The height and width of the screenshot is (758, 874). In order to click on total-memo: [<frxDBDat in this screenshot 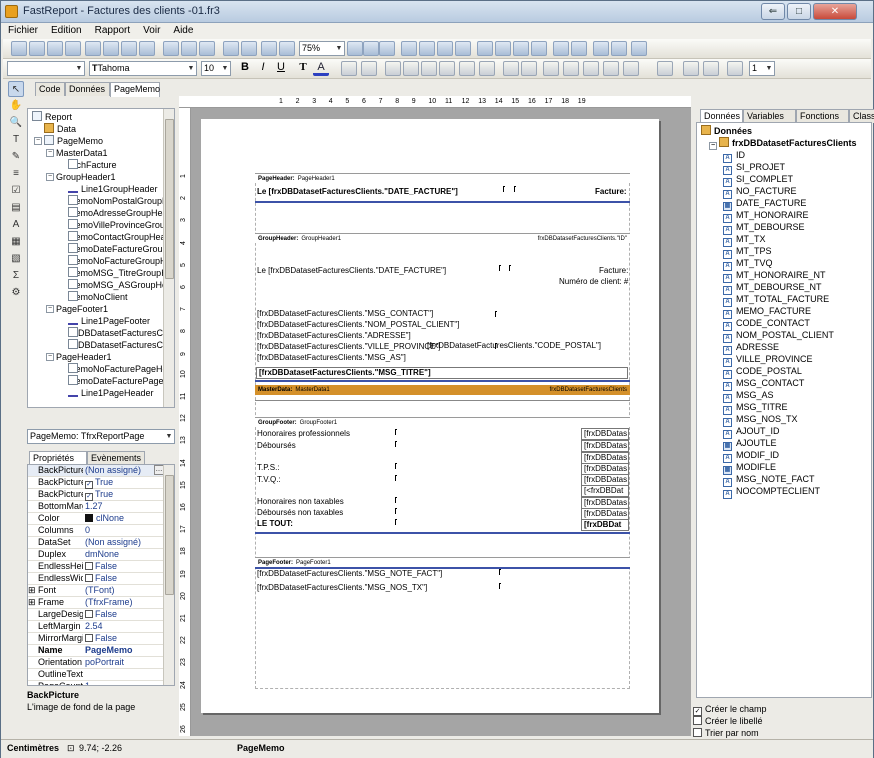, I will do `click(605, 491)`.